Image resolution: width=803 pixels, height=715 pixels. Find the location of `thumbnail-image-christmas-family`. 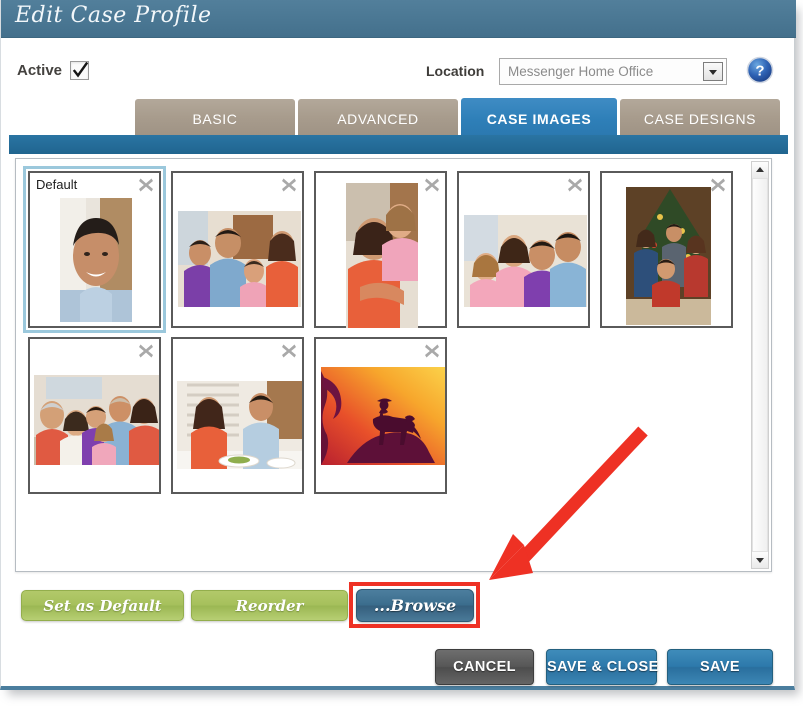

thumbnail-image-christmas-family is located at coordinates (668, 256).